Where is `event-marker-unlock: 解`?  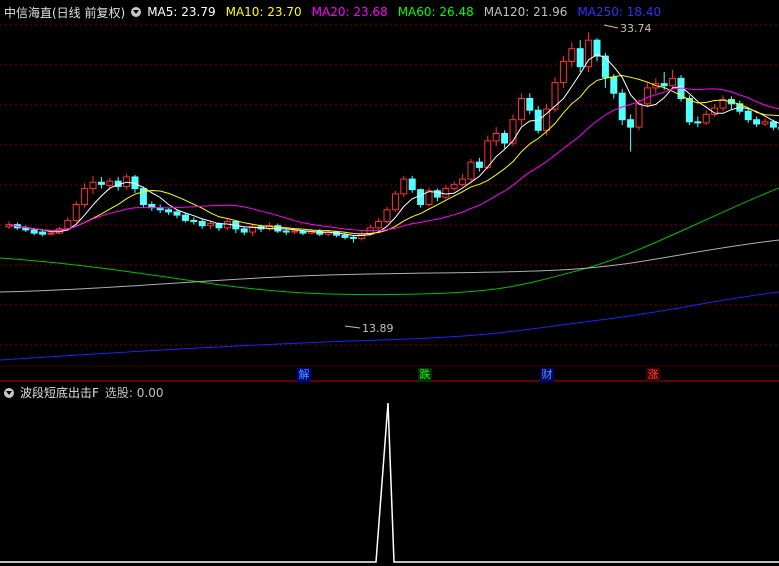 event-marker-unlock: 解 is located at coordinates (304, 375).